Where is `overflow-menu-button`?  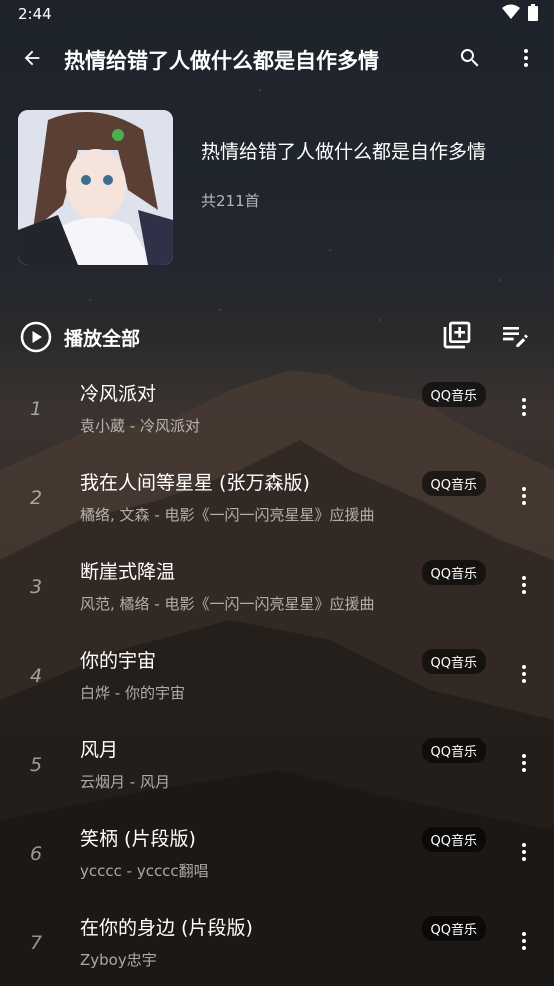
overflow-menu-button is located at coordinates (526, 60).